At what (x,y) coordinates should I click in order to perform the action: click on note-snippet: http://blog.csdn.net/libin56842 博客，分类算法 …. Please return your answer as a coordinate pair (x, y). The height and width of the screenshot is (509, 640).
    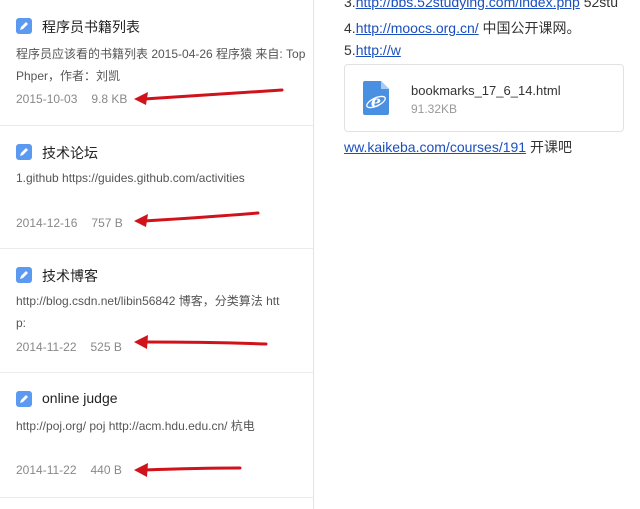
    Looking at the image, I should click on (148, 312).